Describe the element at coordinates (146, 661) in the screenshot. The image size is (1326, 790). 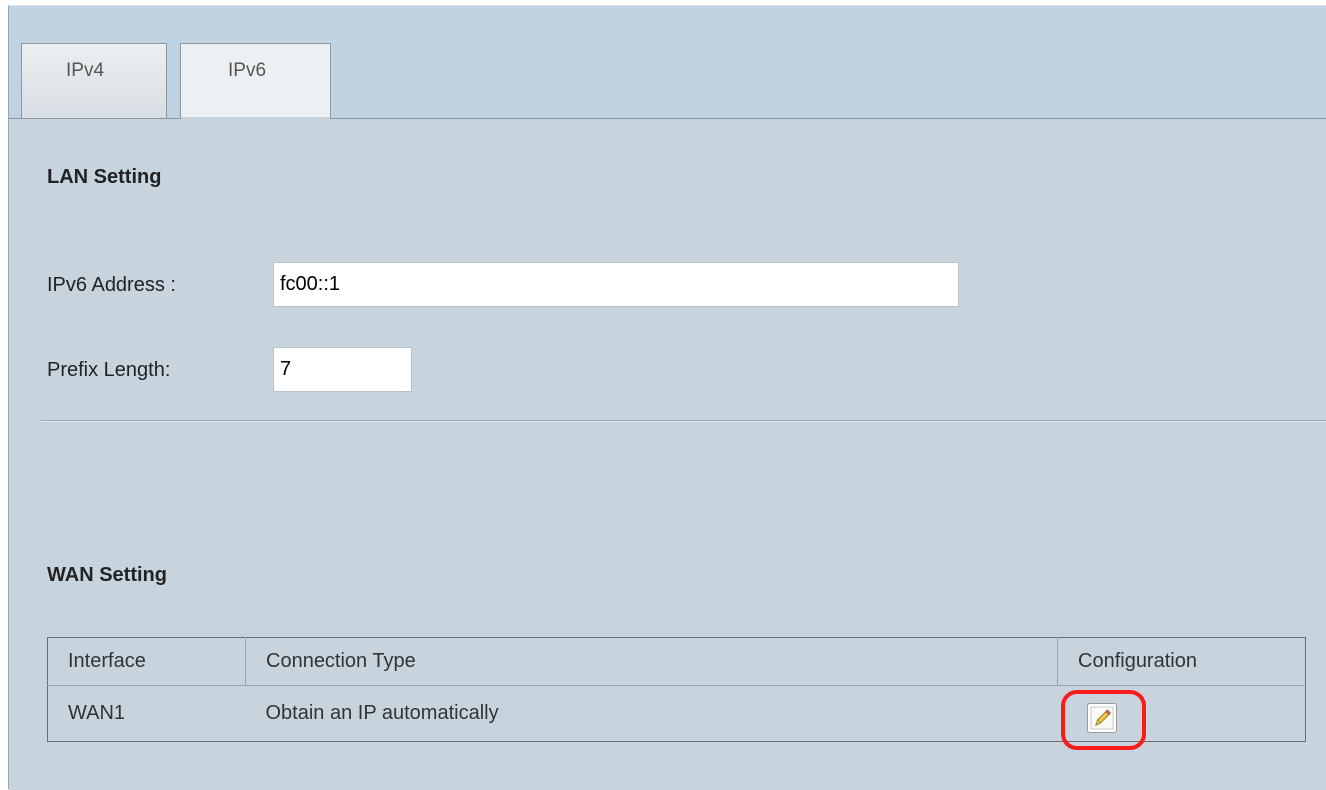
I see `column-header-interface: Interface` at that location.